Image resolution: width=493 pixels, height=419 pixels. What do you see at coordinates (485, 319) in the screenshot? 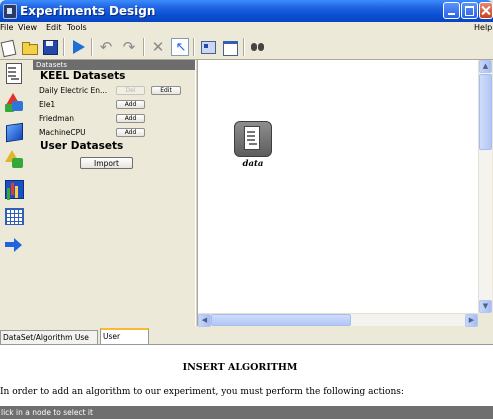
I see `scroll-corner` at bounding box center [485, 319].